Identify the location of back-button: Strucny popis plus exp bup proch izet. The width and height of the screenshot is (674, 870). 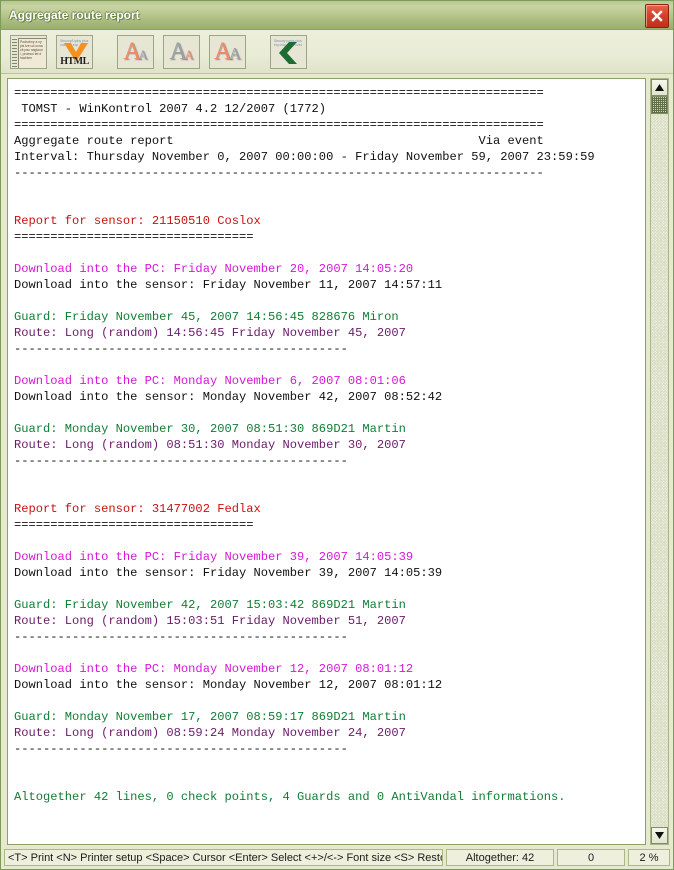
(288, 51).